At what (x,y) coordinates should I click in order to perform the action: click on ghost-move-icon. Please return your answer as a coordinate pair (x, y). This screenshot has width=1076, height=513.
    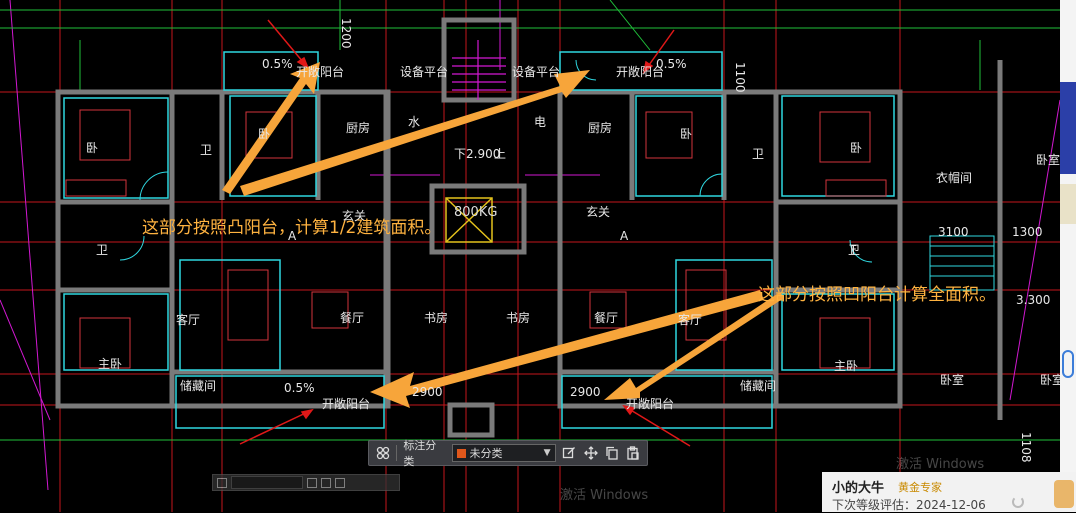
    Looking at the image, I should click on (326, 482).